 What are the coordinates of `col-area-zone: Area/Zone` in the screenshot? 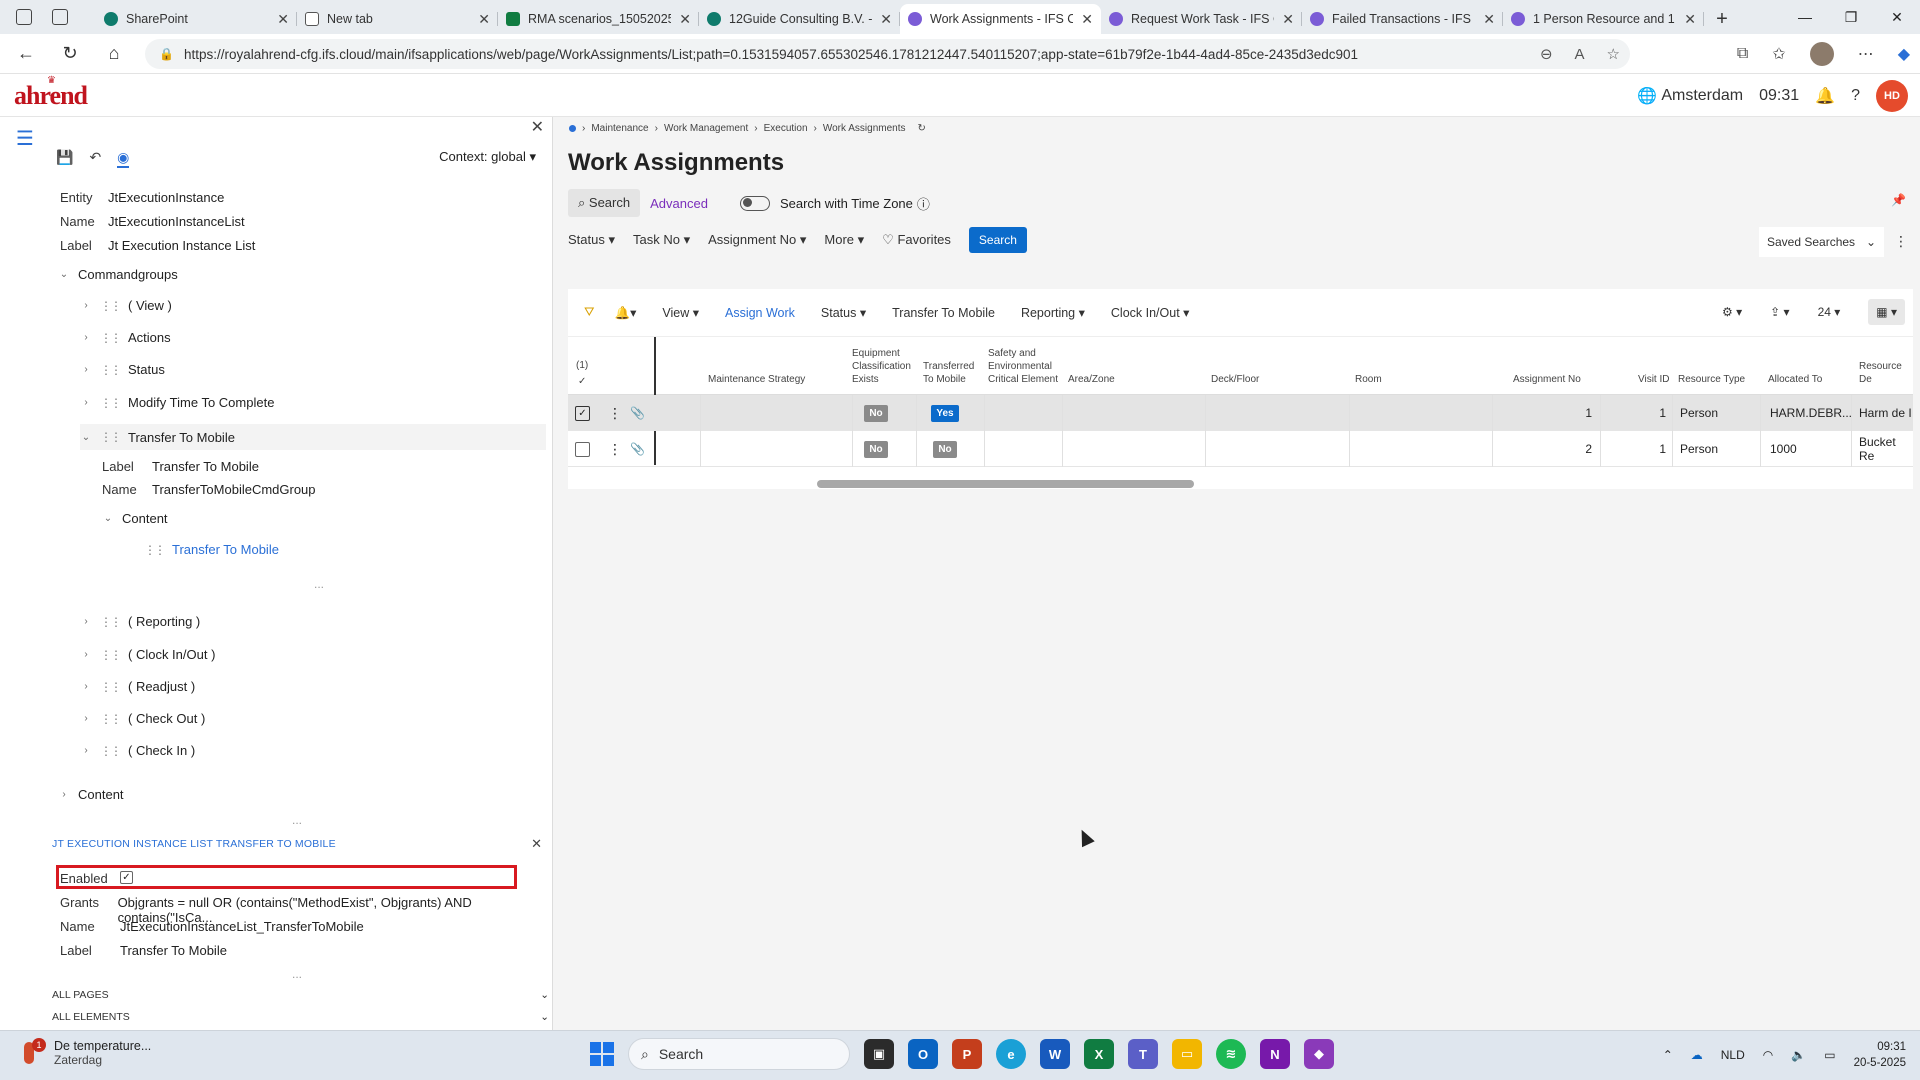 It's located at (1091, 379).